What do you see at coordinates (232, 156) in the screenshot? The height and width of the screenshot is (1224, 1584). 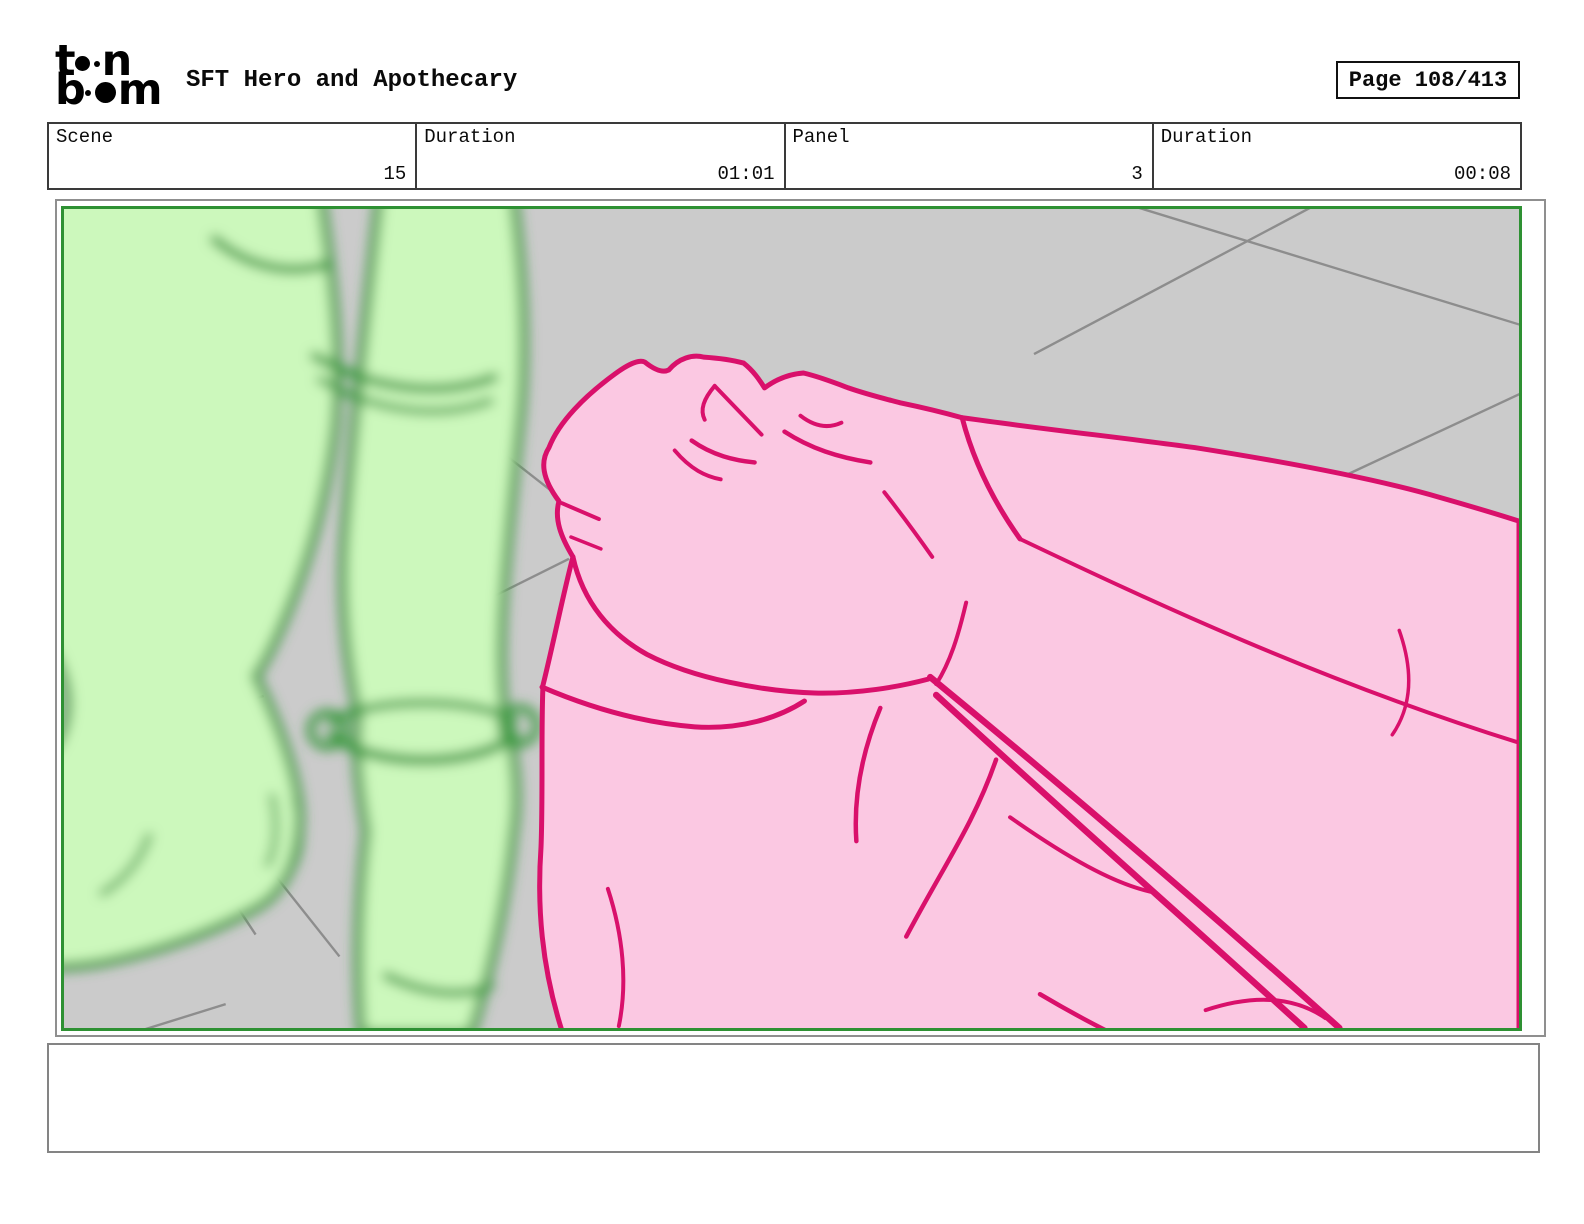 I see `scene-cell: Scene 15` at bounding box center [232, 156].